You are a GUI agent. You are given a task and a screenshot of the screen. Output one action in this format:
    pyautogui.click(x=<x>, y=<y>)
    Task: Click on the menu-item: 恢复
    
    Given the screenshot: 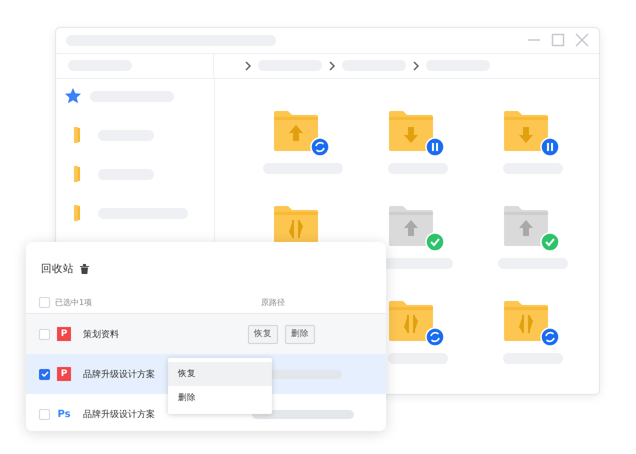 What is the action you would take?
    pyautogui.click(x=220, y=374)
    